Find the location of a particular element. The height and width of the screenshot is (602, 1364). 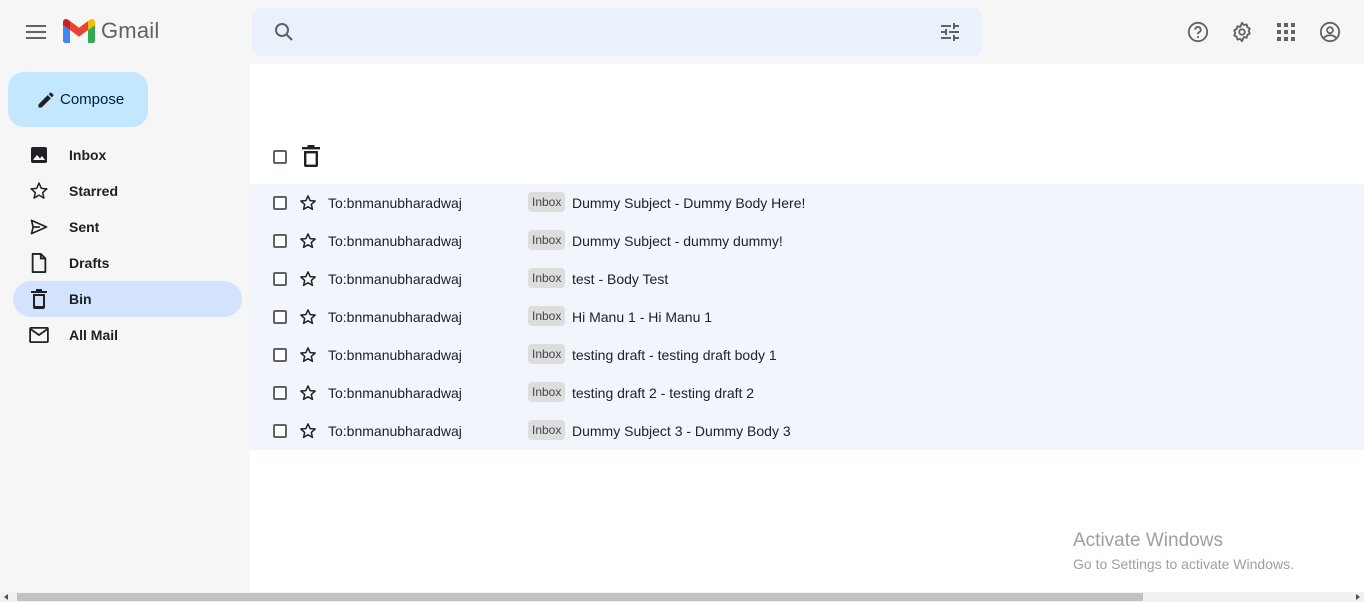

email-subject: Dummy Subject - Dummy Body Here! is located at coordinates (689, 203).